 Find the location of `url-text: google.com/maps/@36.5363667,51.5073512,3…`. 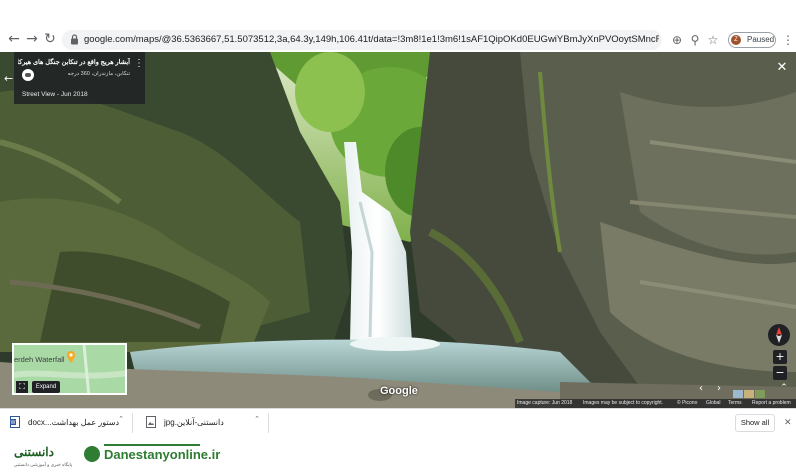

url-text: google.com/maps/@36.5363667,51.5073512,3… is located at coordinates (371, 39).